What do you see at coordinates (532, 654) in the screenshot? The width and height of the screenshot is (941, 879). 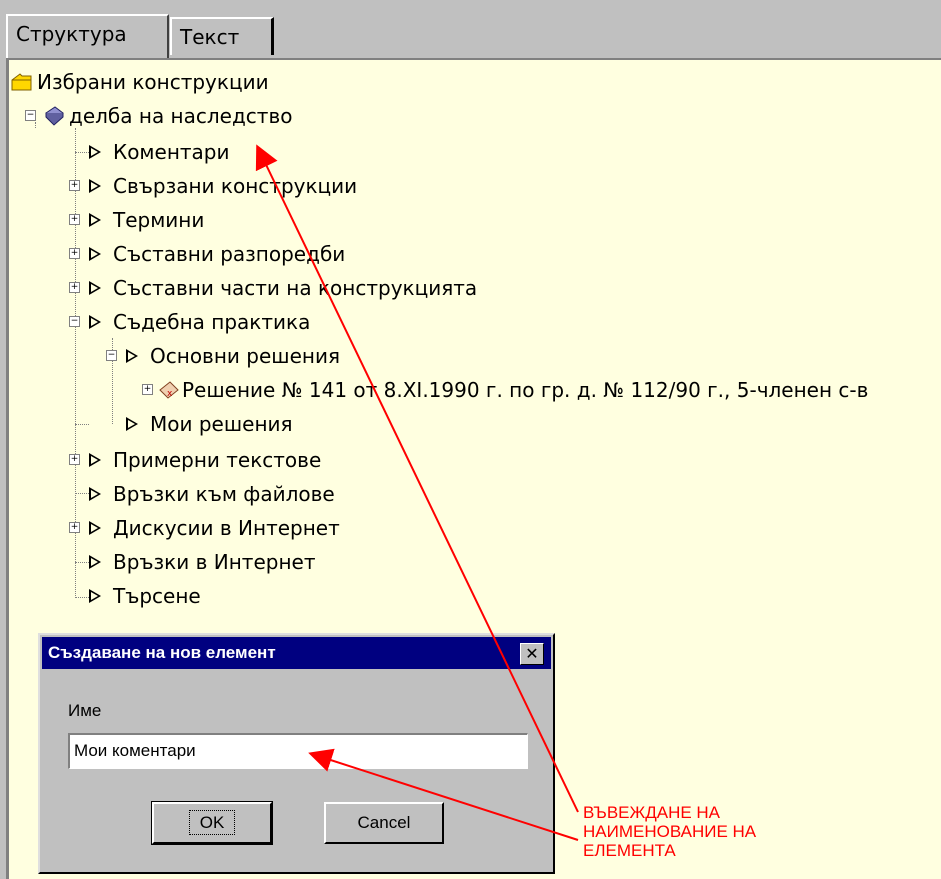 I see `close-button: ✕` at bounding box center [532, 654].